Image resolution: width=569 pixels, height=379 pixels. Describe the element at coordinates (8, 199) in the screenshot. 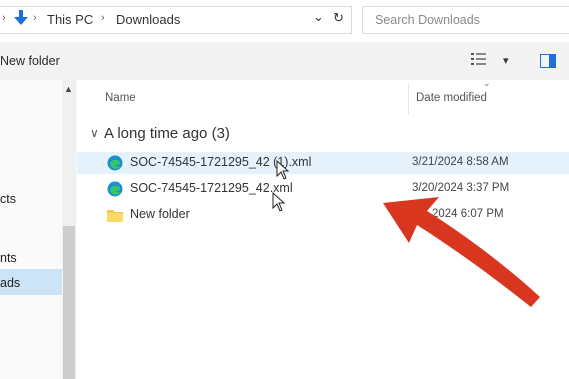

I see `sidebar-item-documents: cts` at that location.